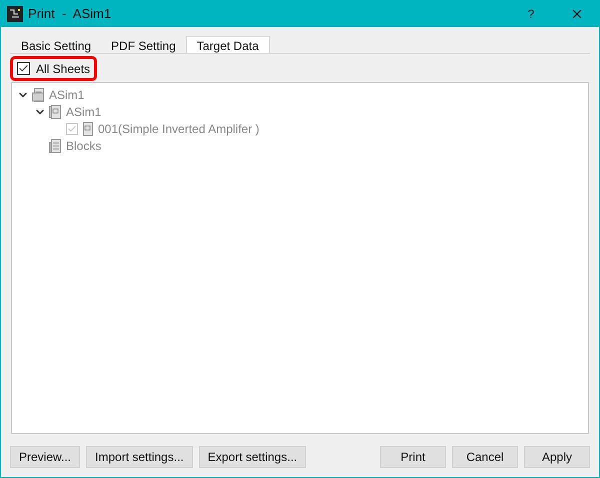 This screenshot has height=478, width=600. Describe the element at coordinates (84, 145) in the screenshot. I see `tree-item-label: Blocks` at that location.